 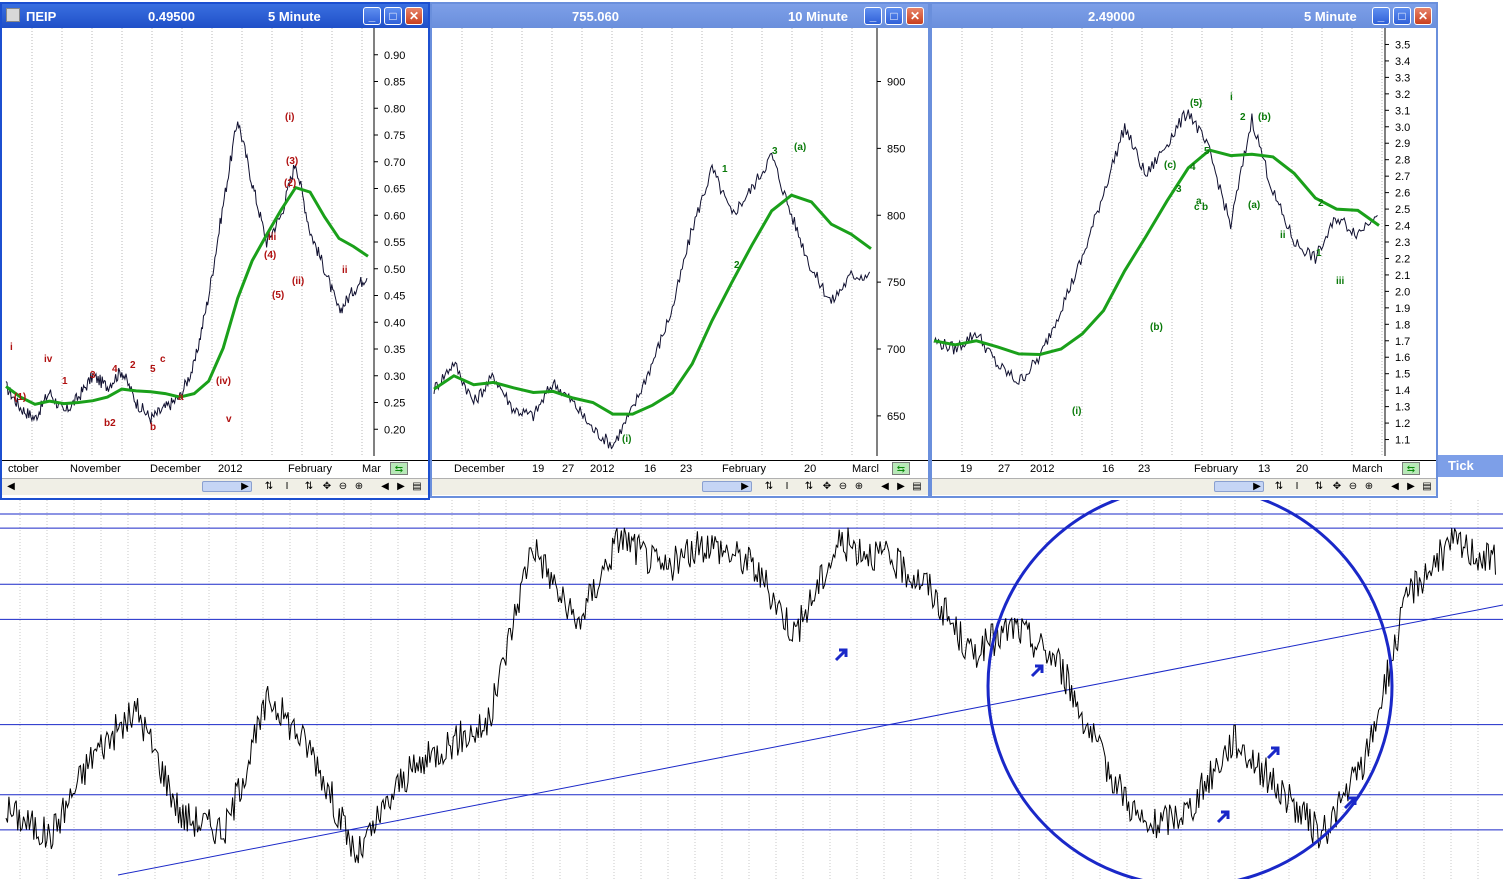 I want to click on y-tick-label: 0.80, so click(x=394, y=109).